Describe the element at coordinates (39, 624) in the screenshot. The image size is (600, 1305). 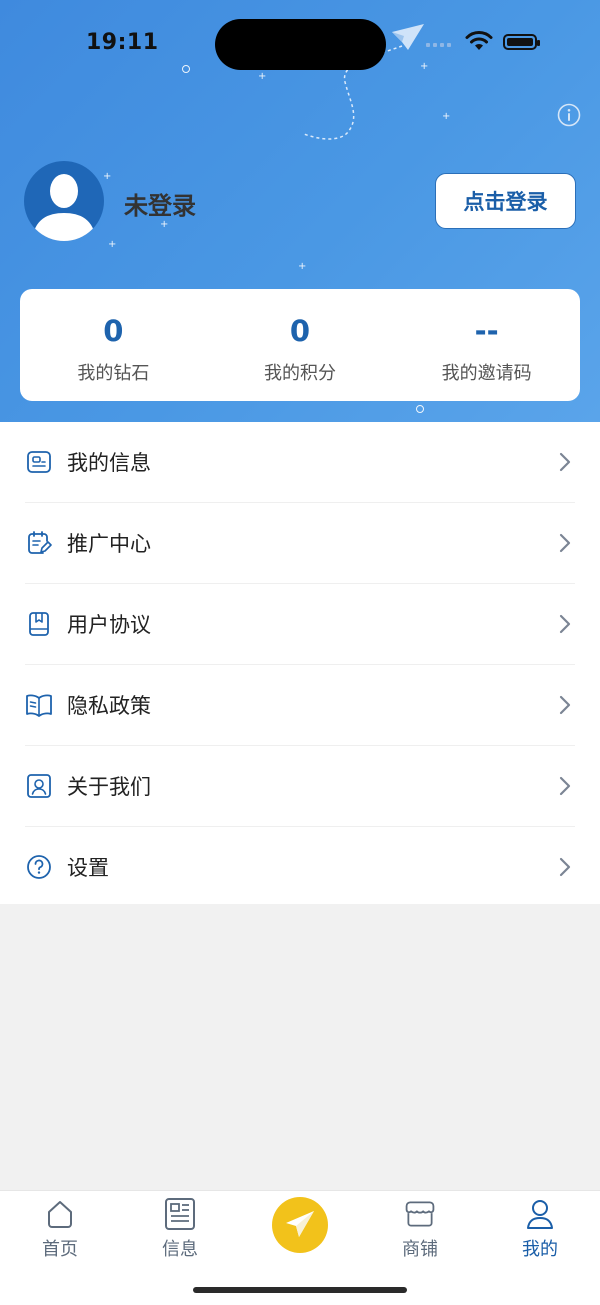
I see `bookmark-book-icon` at that location.